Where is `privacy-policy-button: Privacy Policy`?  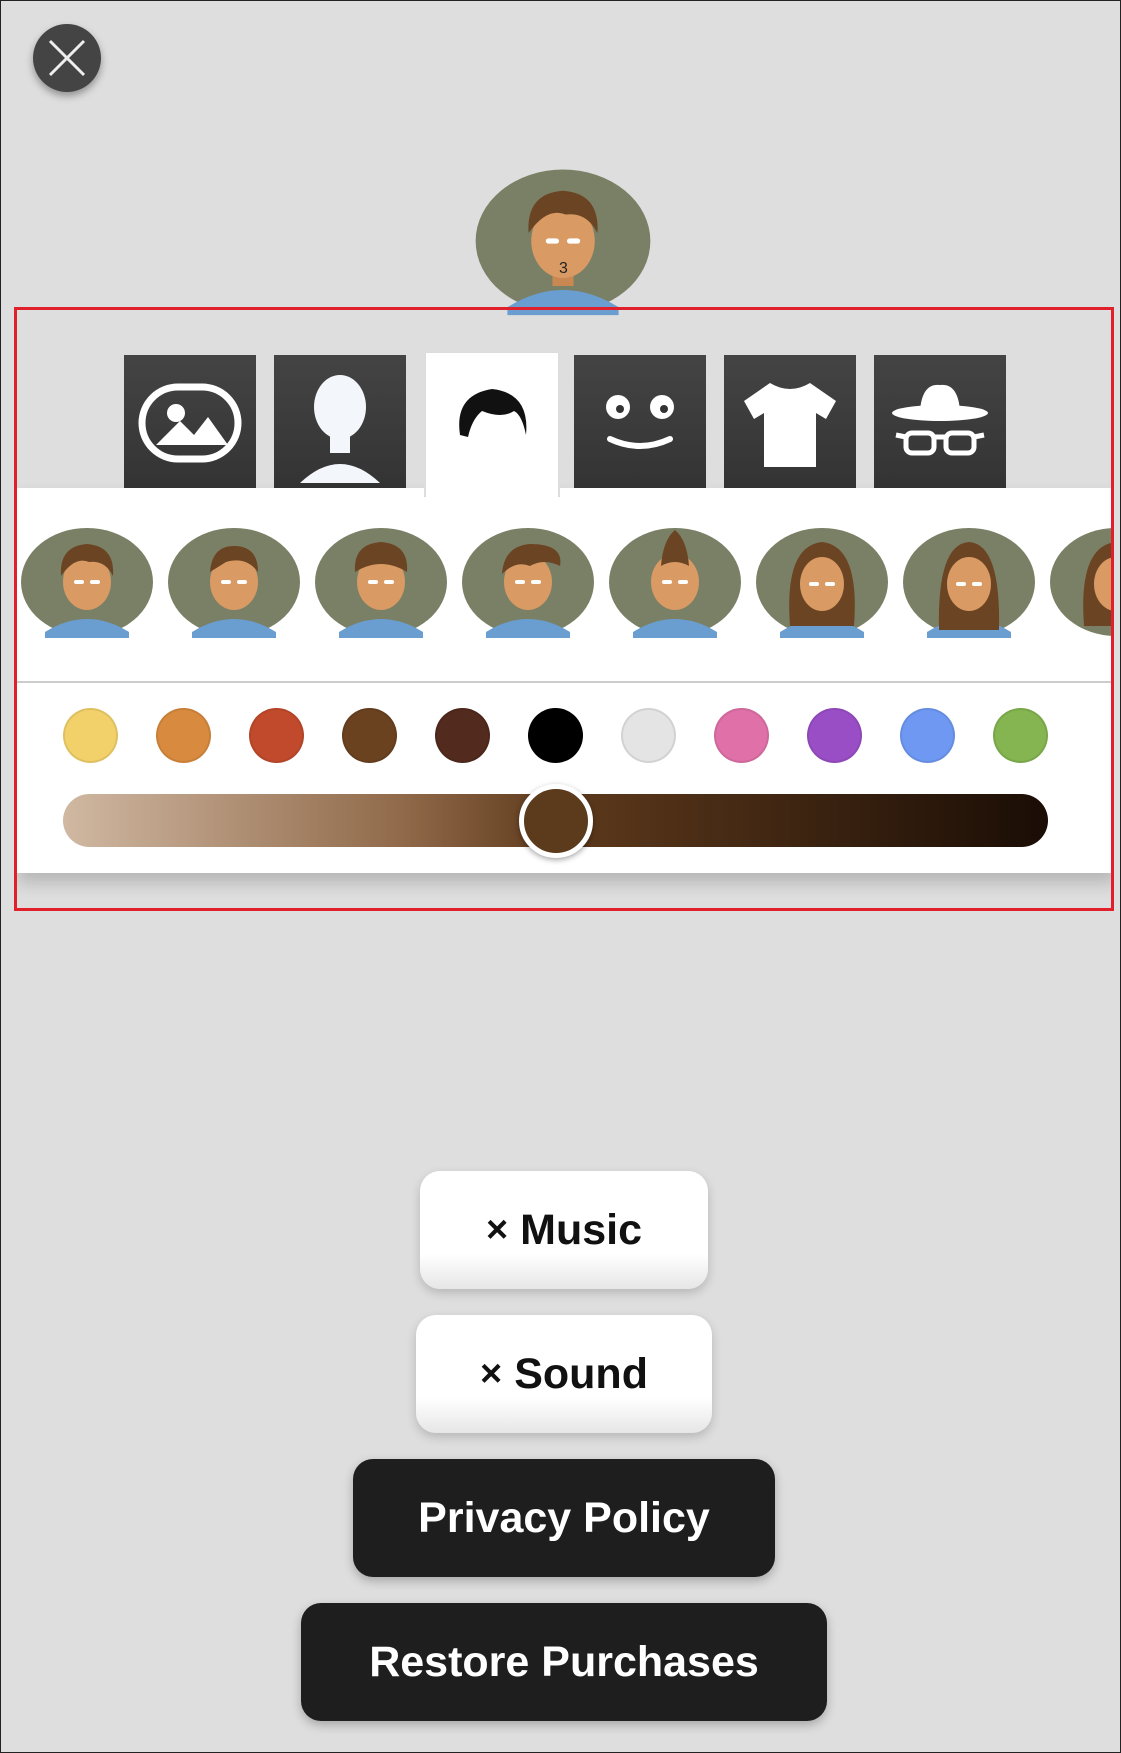 privacy-policy-button: Privacy Policy is located at coordinates (564, 1518).